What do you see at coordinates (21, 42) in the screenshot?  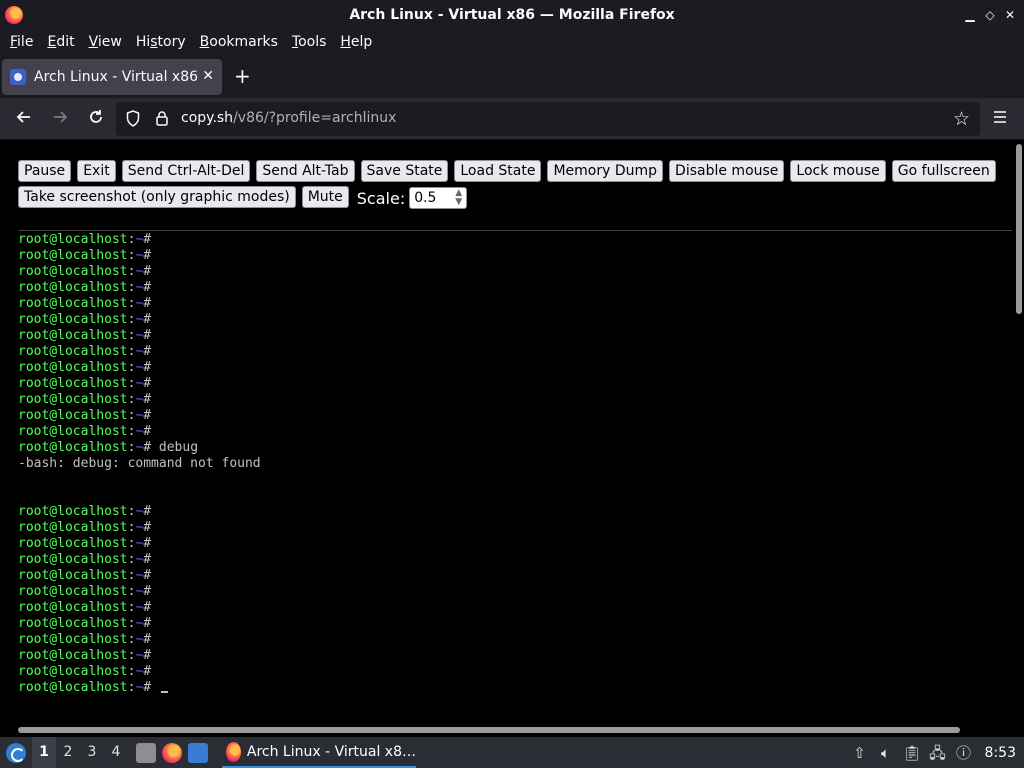 I see `menu-file: File` at bounding box center [21, 42].